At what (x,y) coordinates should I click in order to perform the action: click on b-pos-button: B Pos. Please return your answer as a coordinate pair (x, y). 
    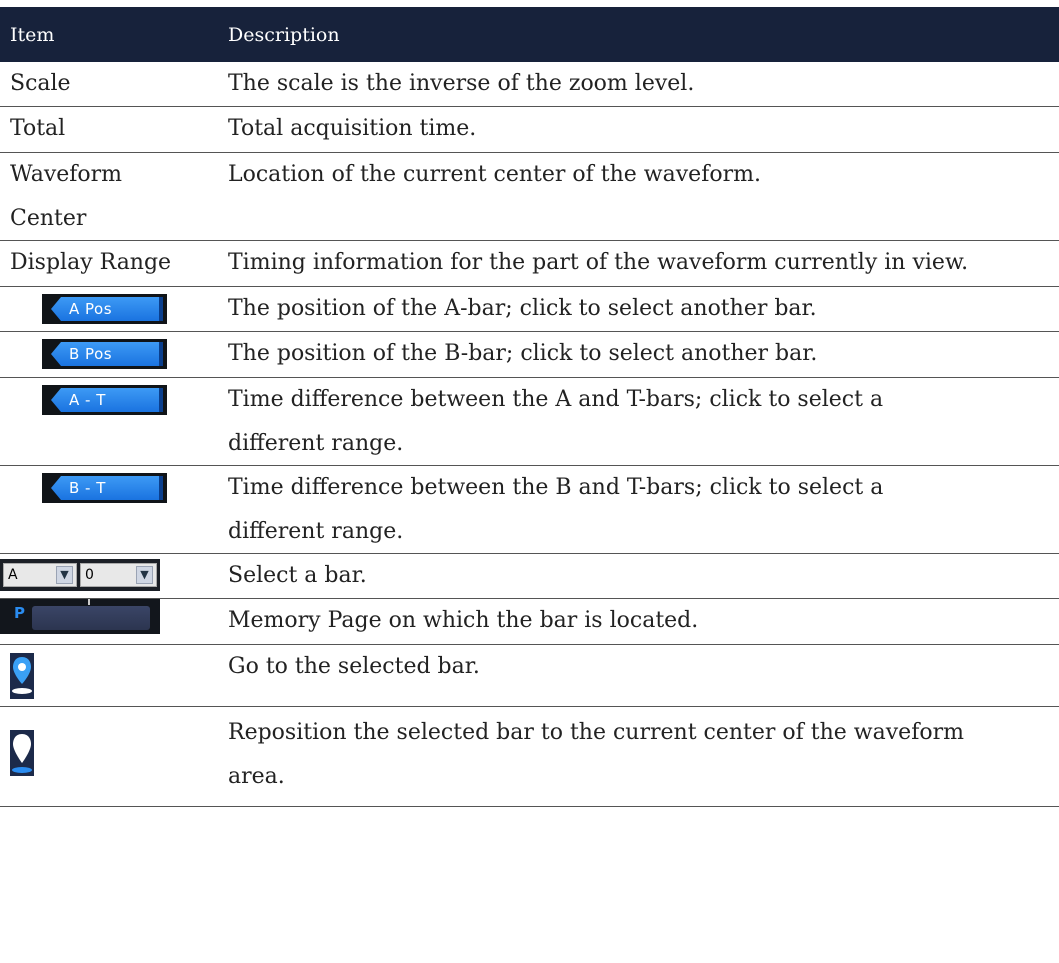
    Looking at the image, I should click on (104, 354).